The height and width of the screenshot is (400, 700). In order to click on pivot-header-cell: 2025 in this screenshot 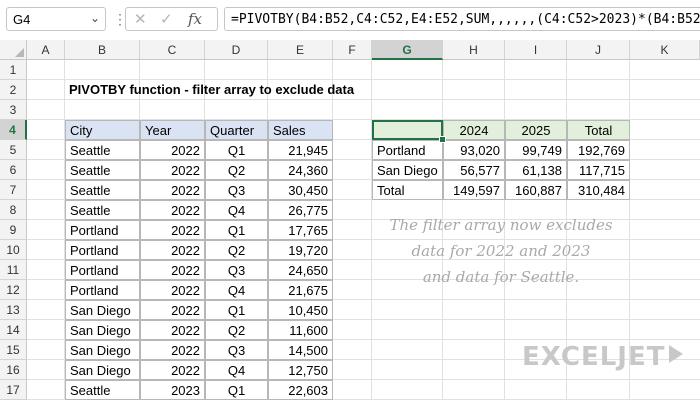, I will do `click(536, 130)`.